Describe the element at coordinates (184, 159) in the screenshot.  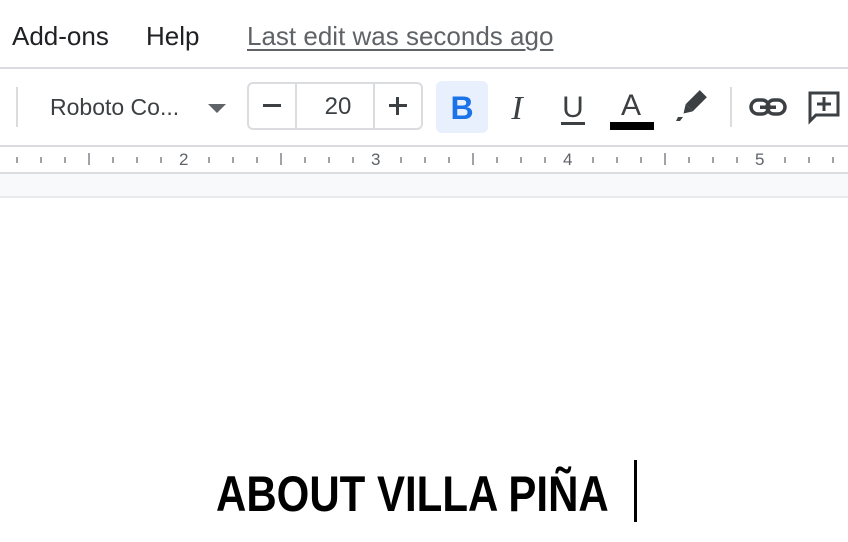
I see `ruler-number: 2` at that location.